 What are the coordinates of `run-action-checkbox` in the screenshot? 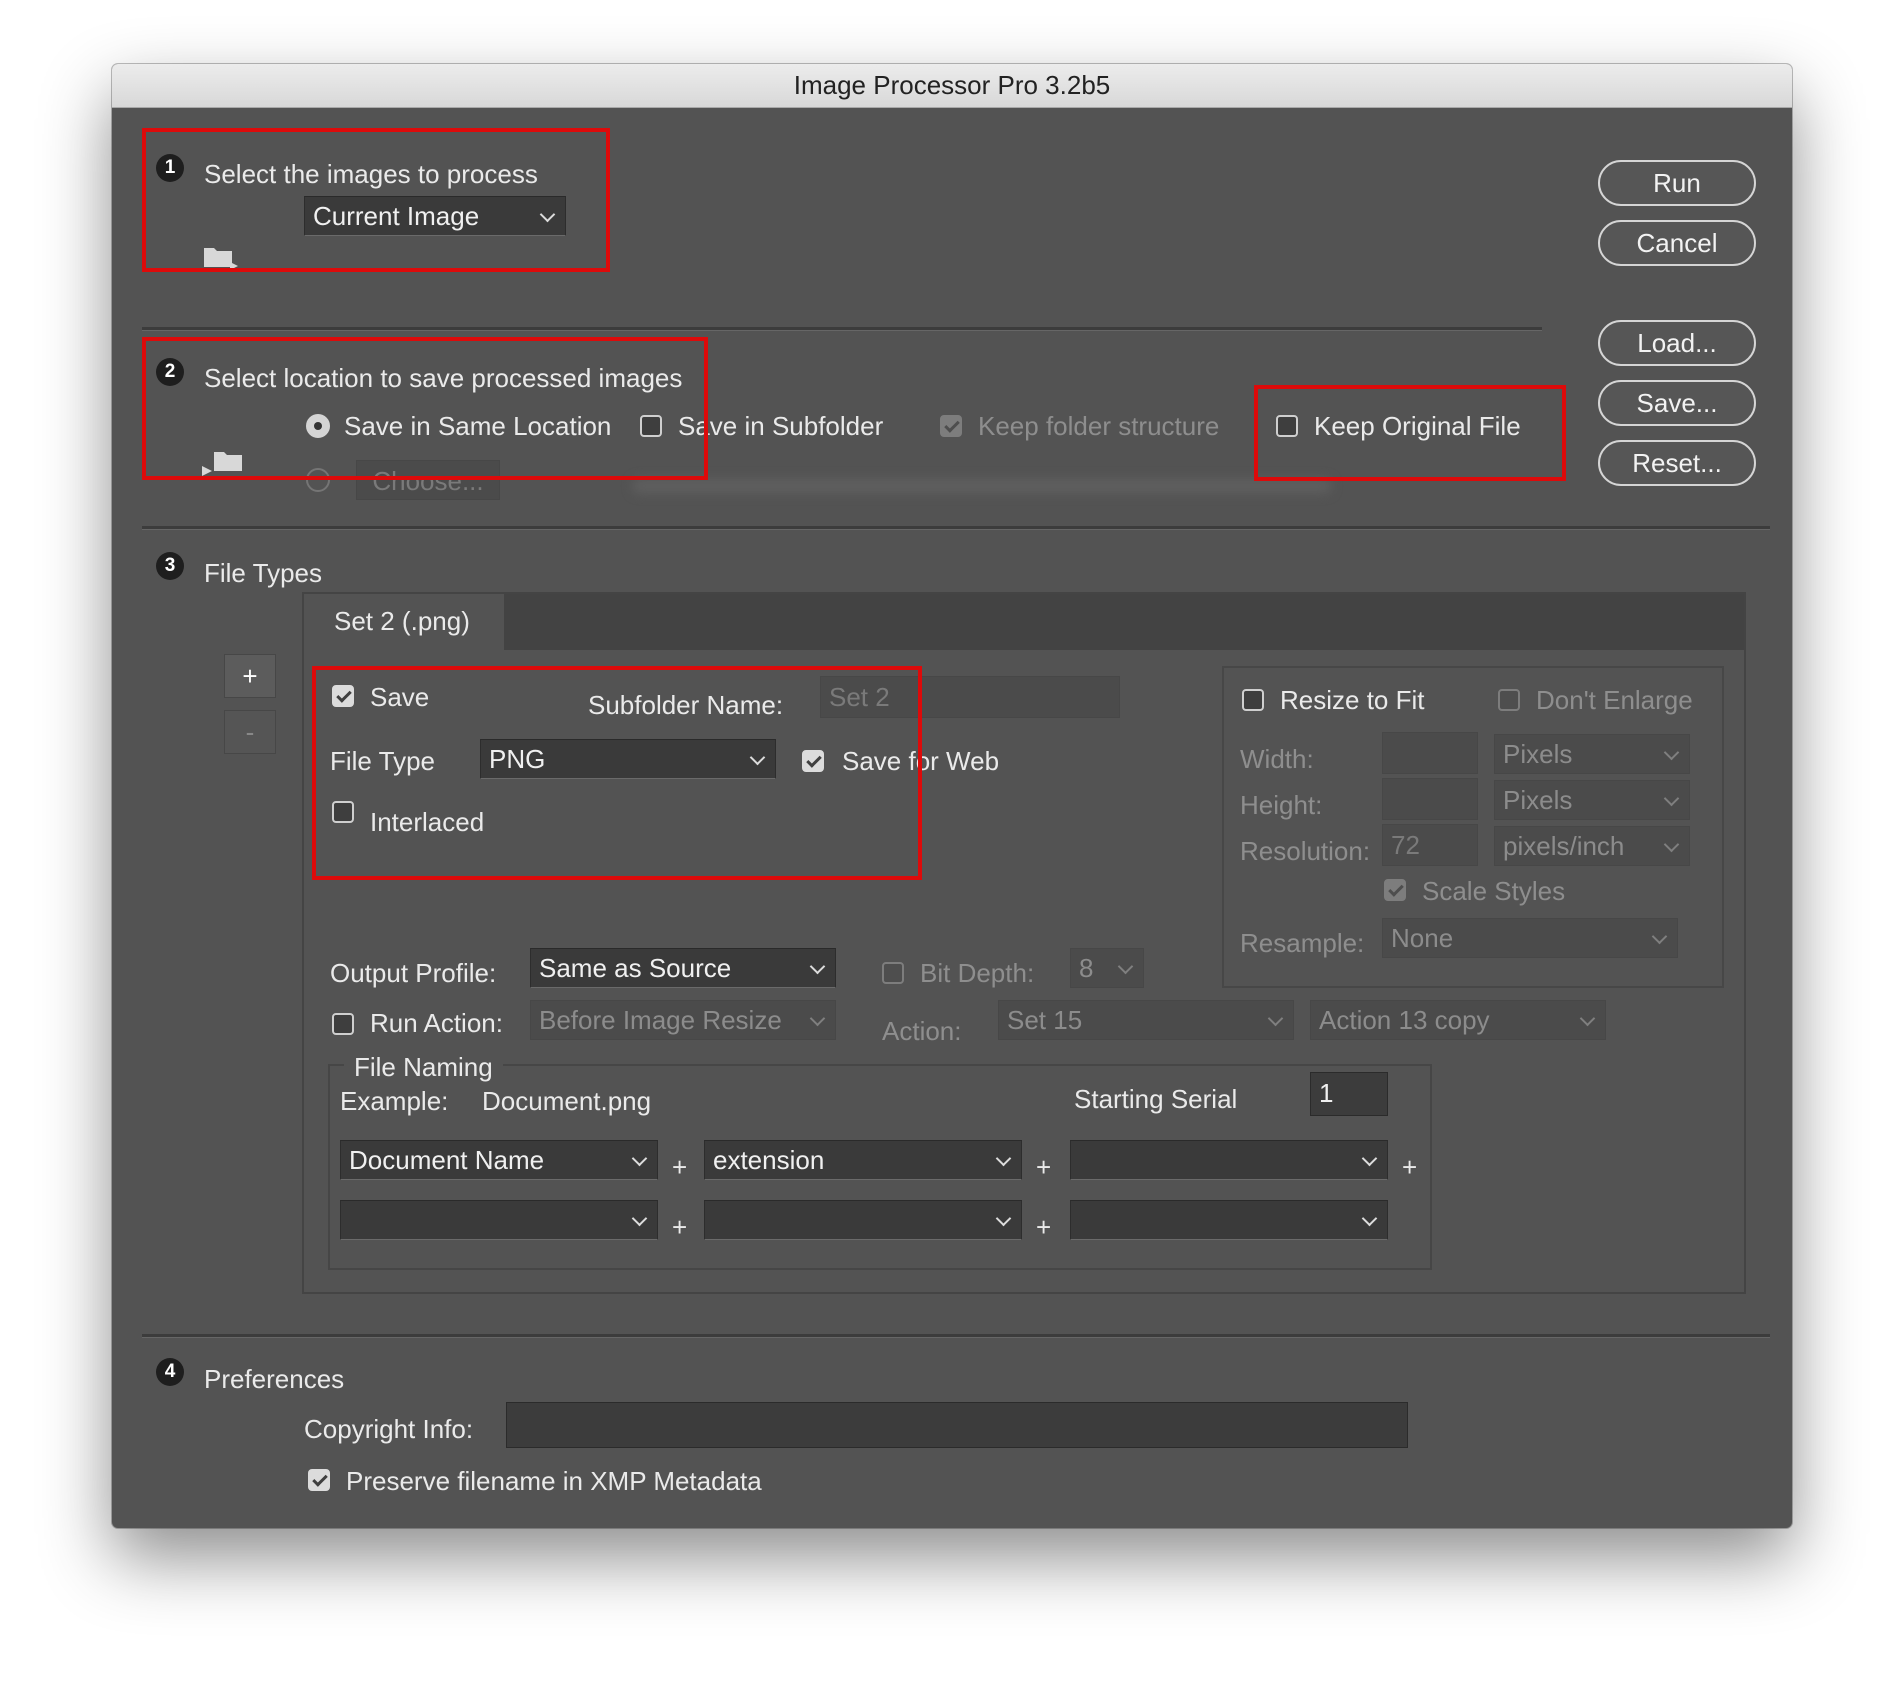 It's located at (343, 1024).